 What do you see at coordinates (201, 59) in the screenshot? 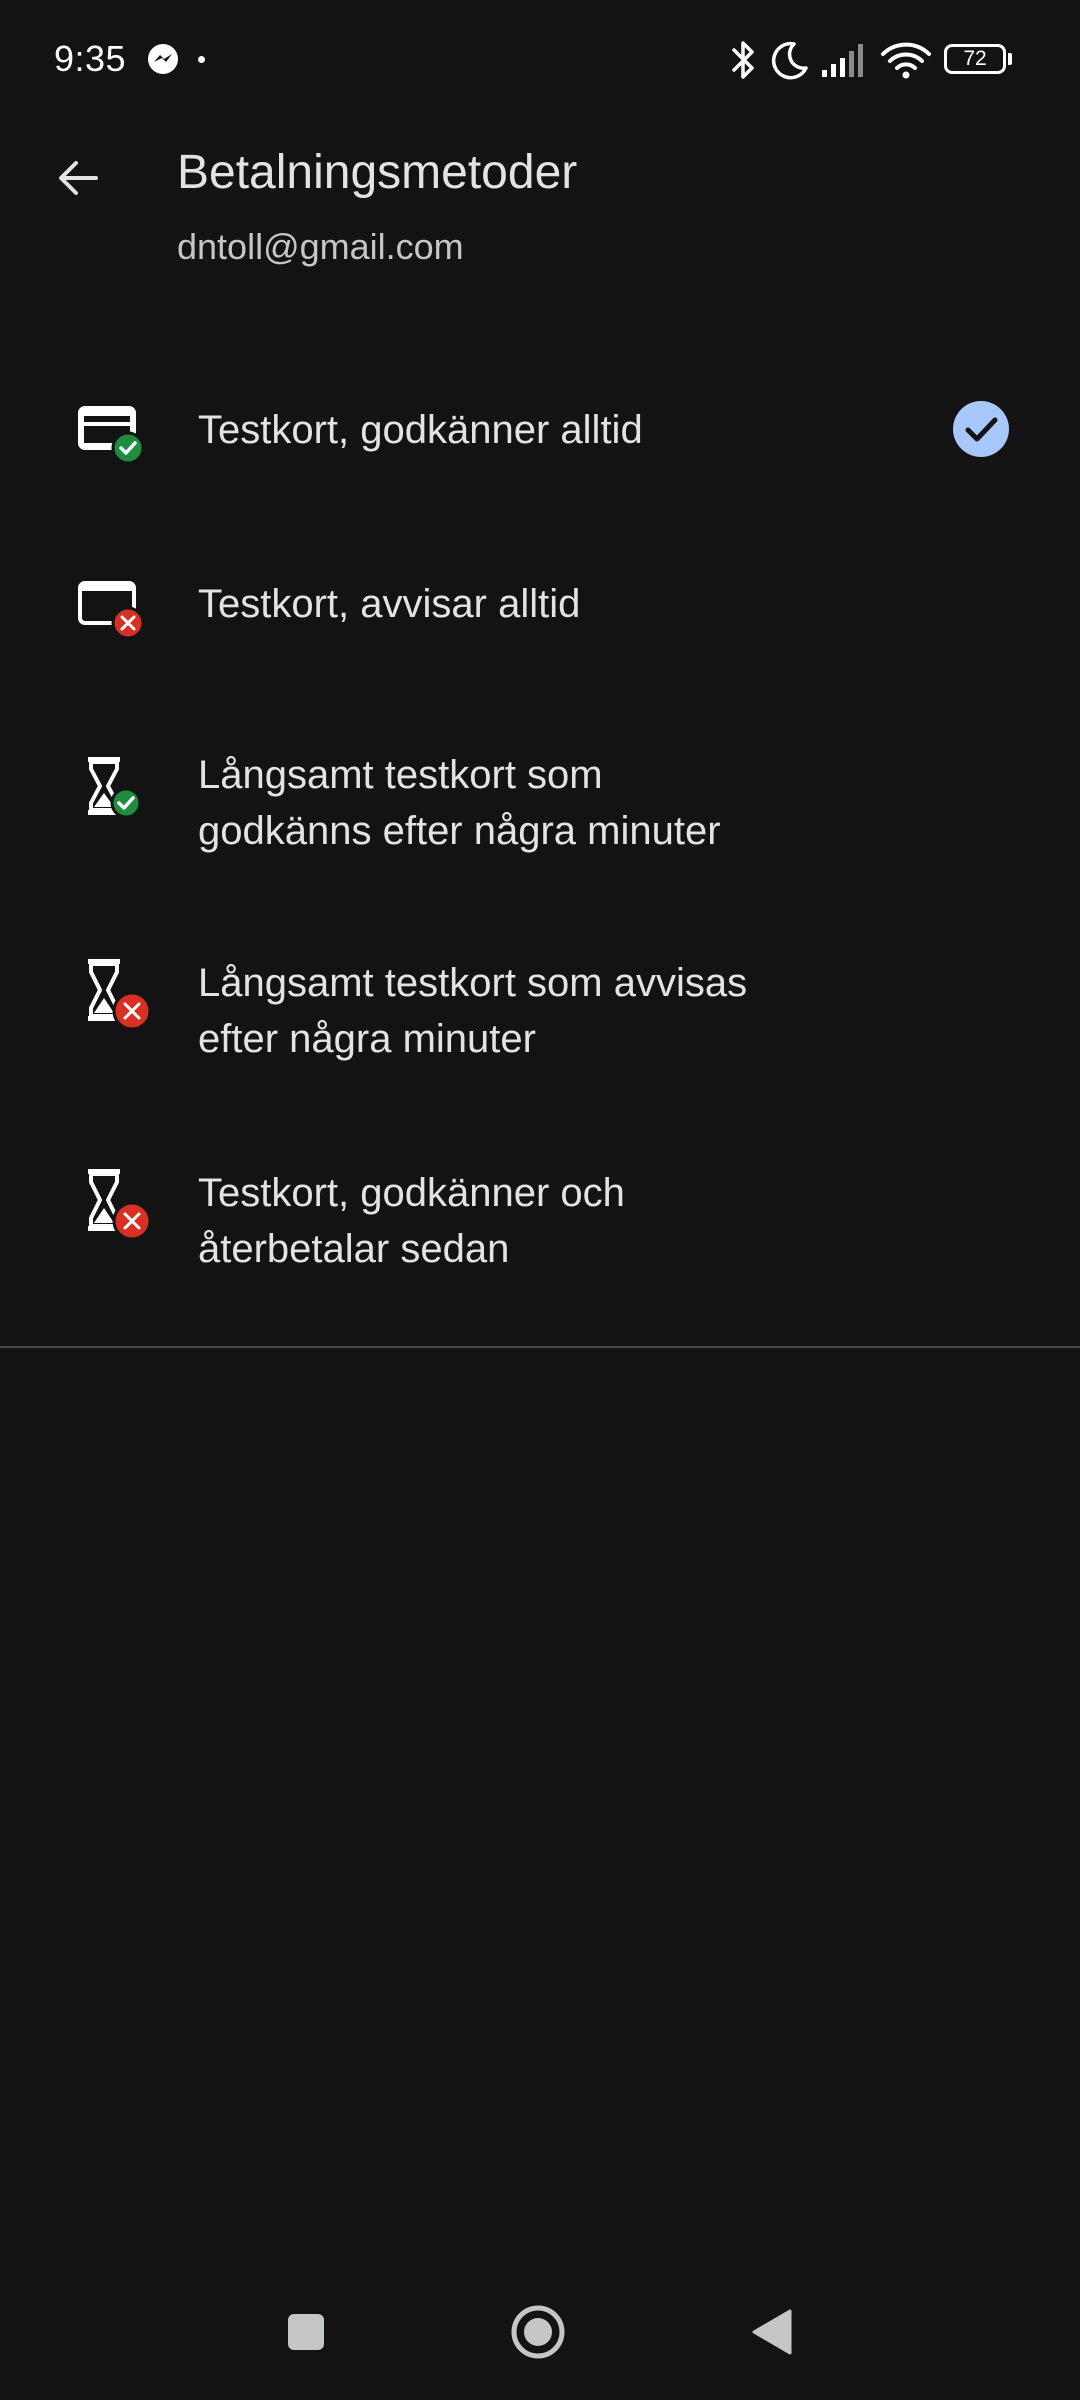
I see `notification-dot` at bounding box center [201, 59].